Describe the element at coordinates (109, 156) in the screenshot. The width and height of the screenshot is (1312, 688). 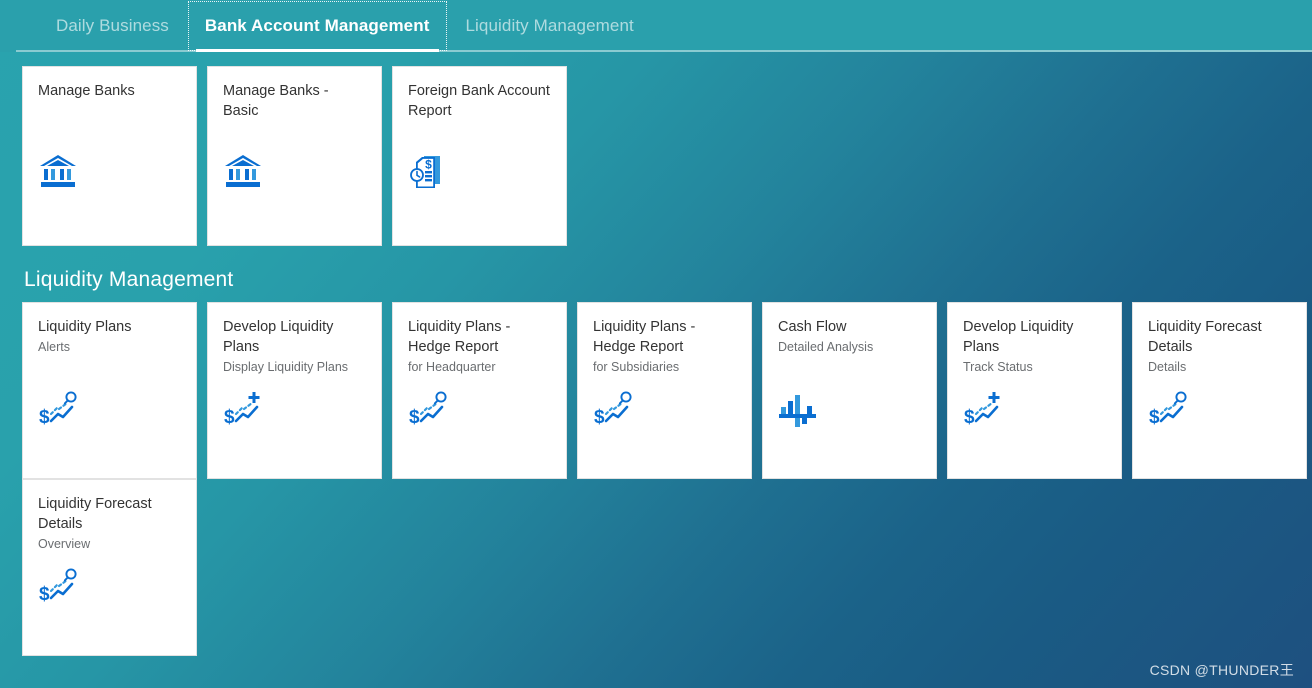
I see `tile-manage-banks: Manage Banks` at that location.